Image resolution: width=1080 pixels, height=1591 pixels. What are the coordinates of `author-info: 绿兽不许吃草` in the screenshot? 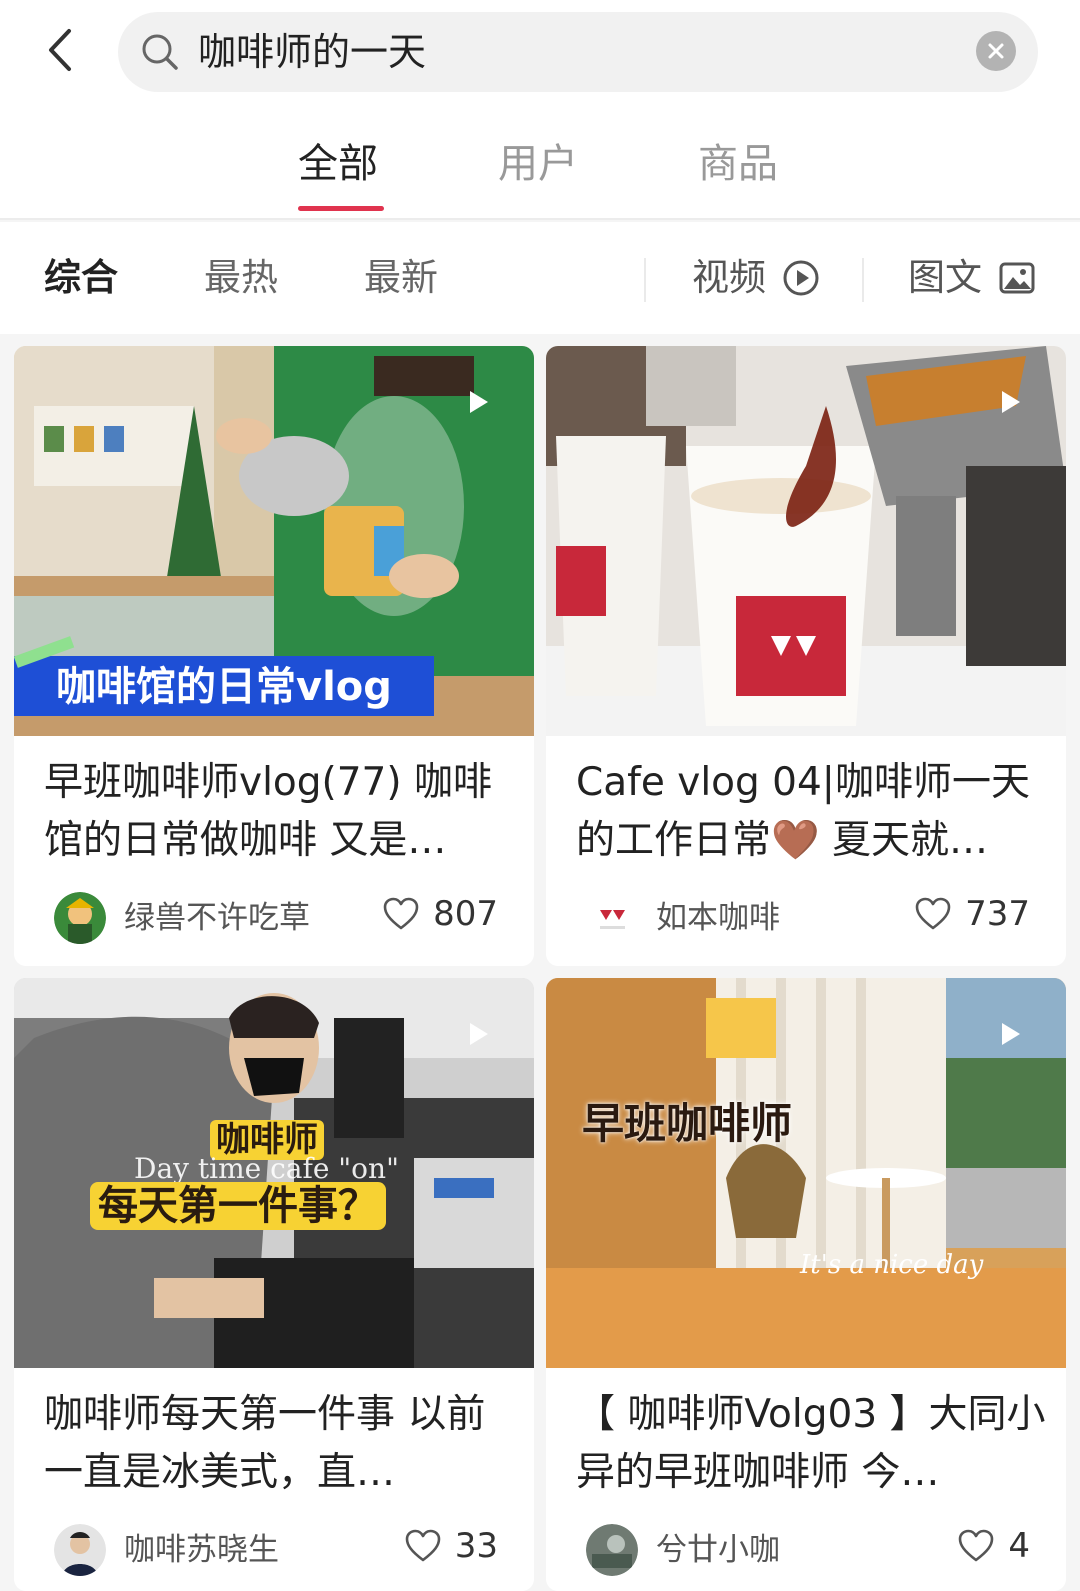 It's located at (182, 918).